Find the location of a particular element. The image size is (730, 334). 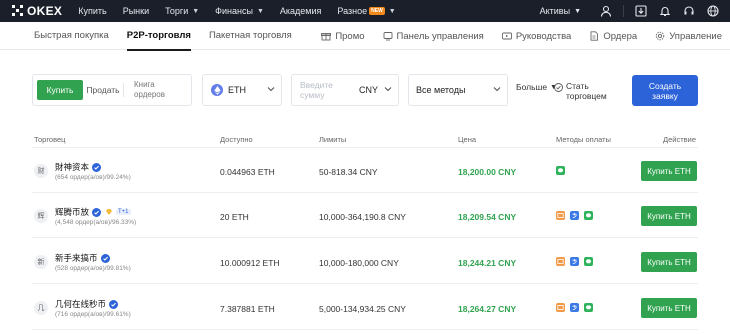

merchant-stats: (528 ордер(а/ов)/99.81%) is located at coordinates (93, 268).